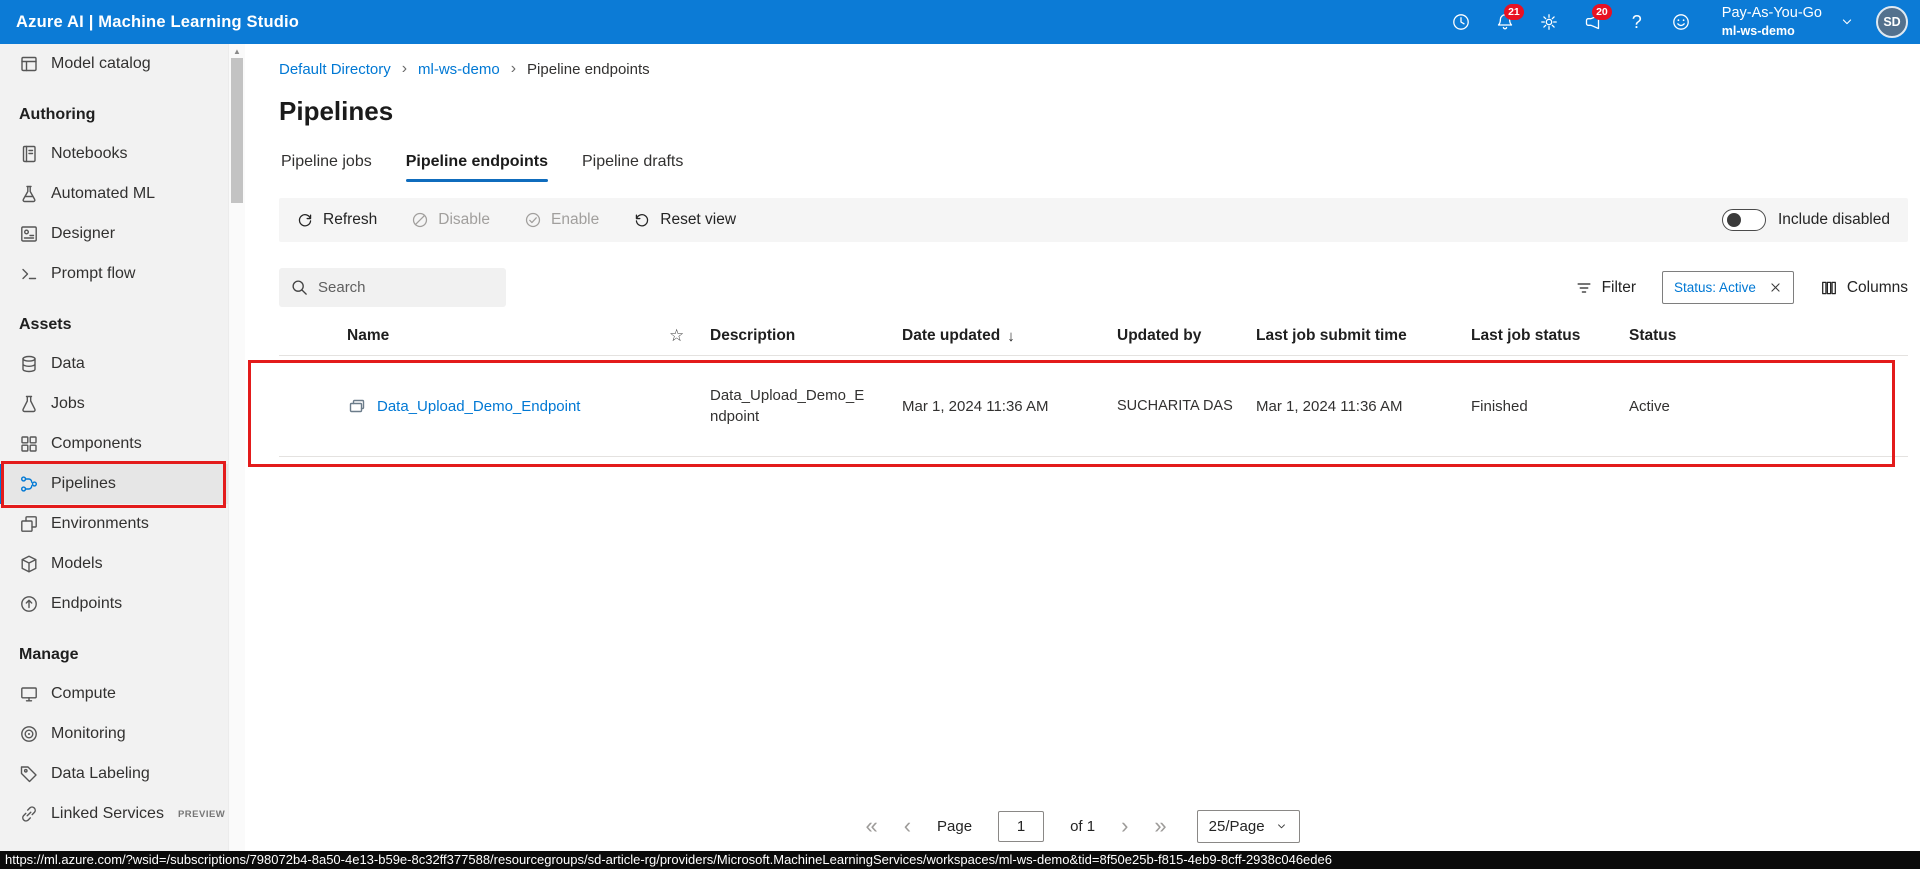 The height and width of the screenshot is (869, 1920). Describe the element at coordinates (1021, 826) in the screenshot. I see `page-number-input` at that location.